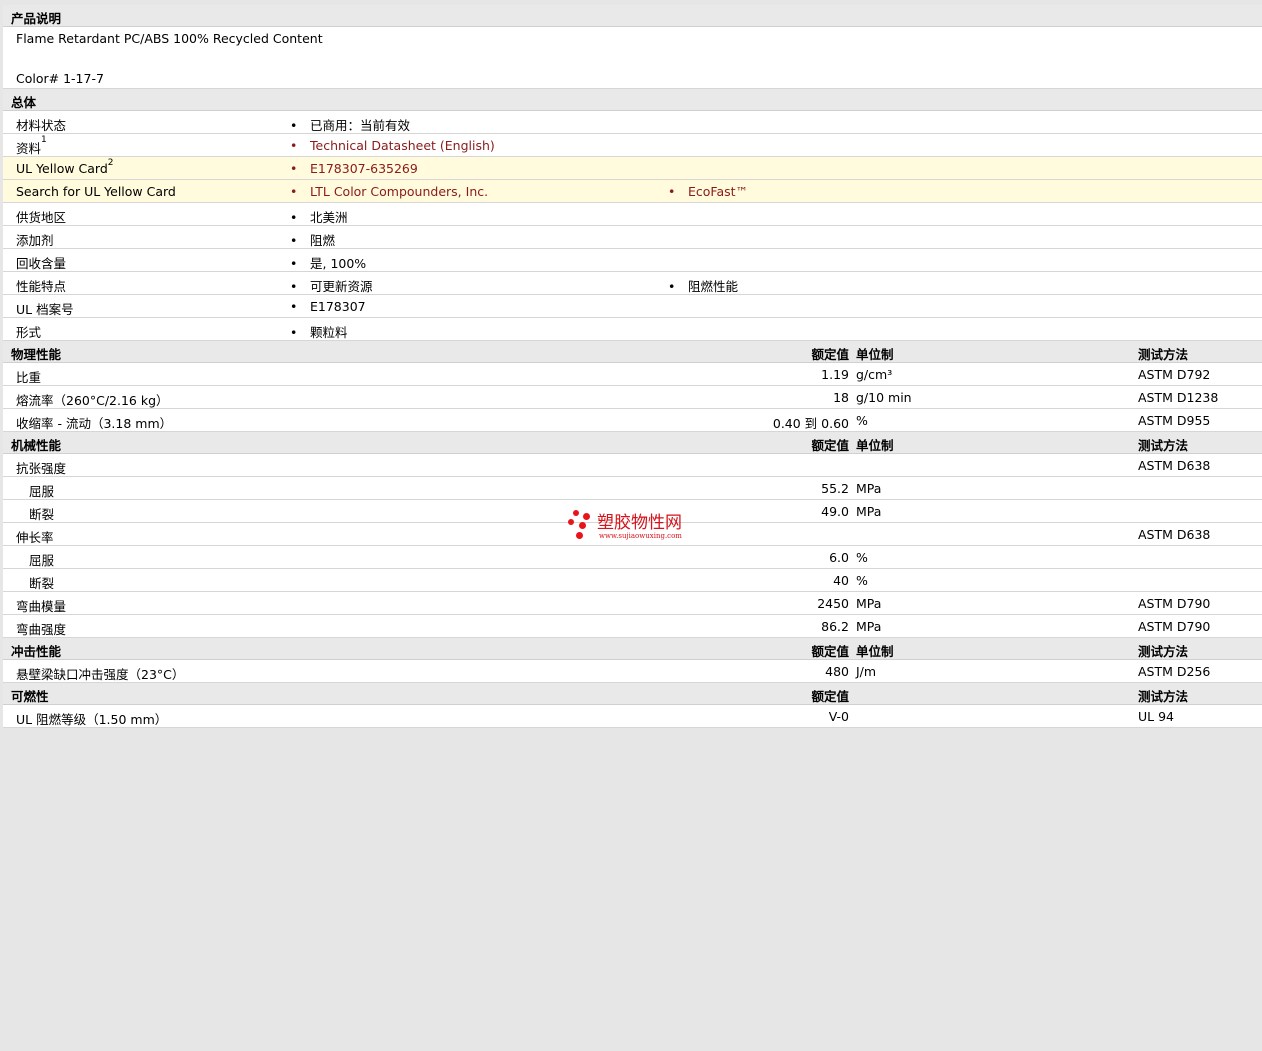 The image size is (1262, 1051). I want to click on row-form: 形式 颗粒料, so click(632, 329).